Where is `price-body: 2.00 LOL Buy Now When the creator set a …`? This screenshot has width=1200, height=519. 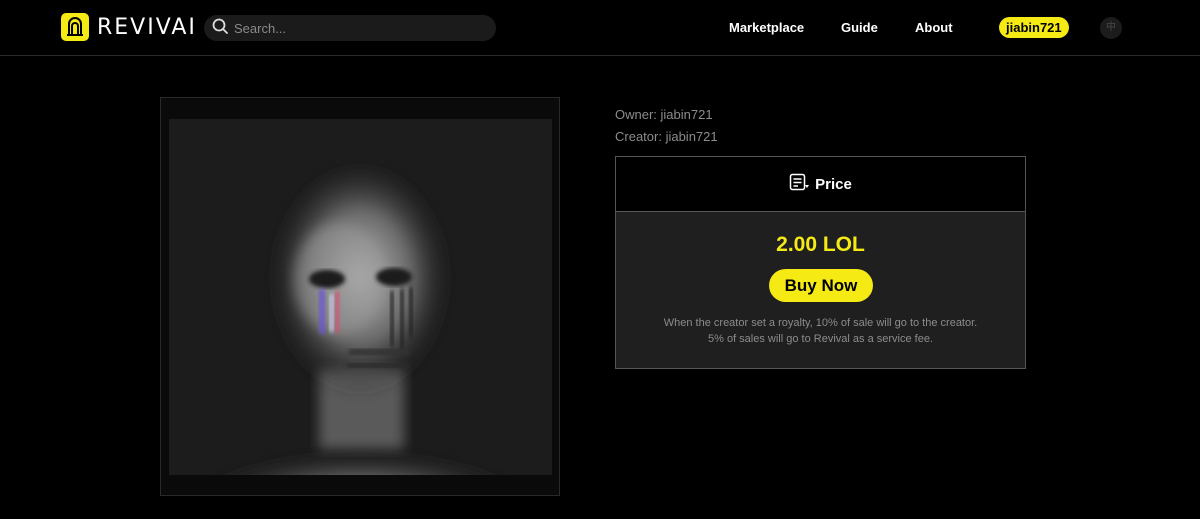
price-body: 2.00 LOL Buy Now When the creator set a … is located at coordinates (820, 290).